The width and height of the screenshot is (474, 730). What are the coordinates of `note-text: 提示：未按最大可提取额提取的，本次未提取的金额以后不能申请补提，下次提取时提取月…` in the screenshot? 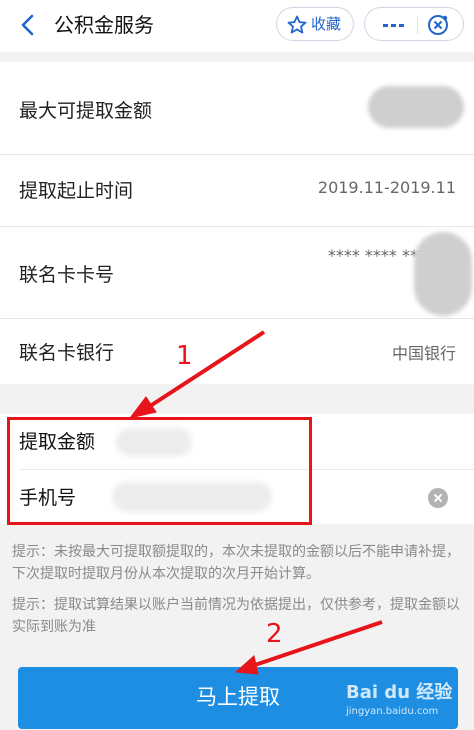 It's located at (236, 563).